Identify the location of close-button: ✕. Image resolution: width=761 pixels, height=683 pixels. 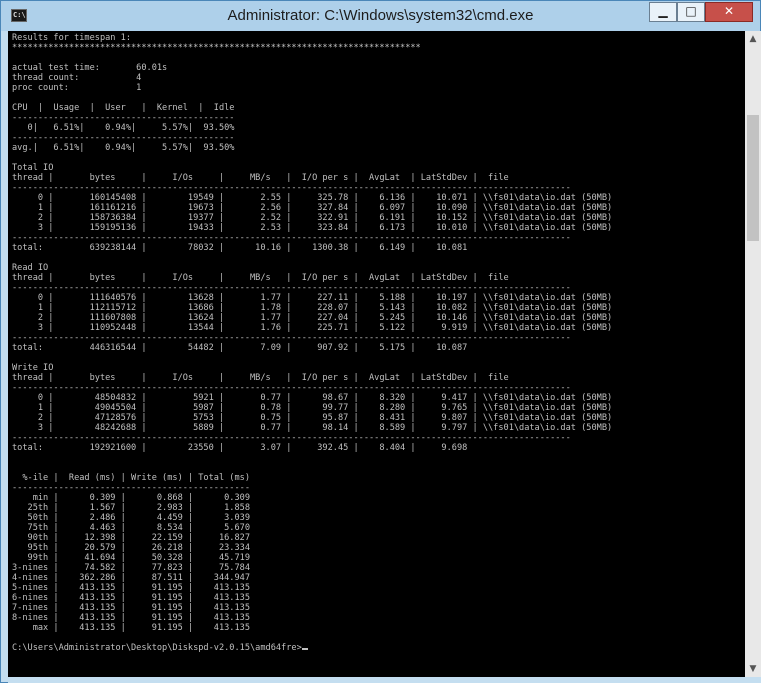
(729, 12).